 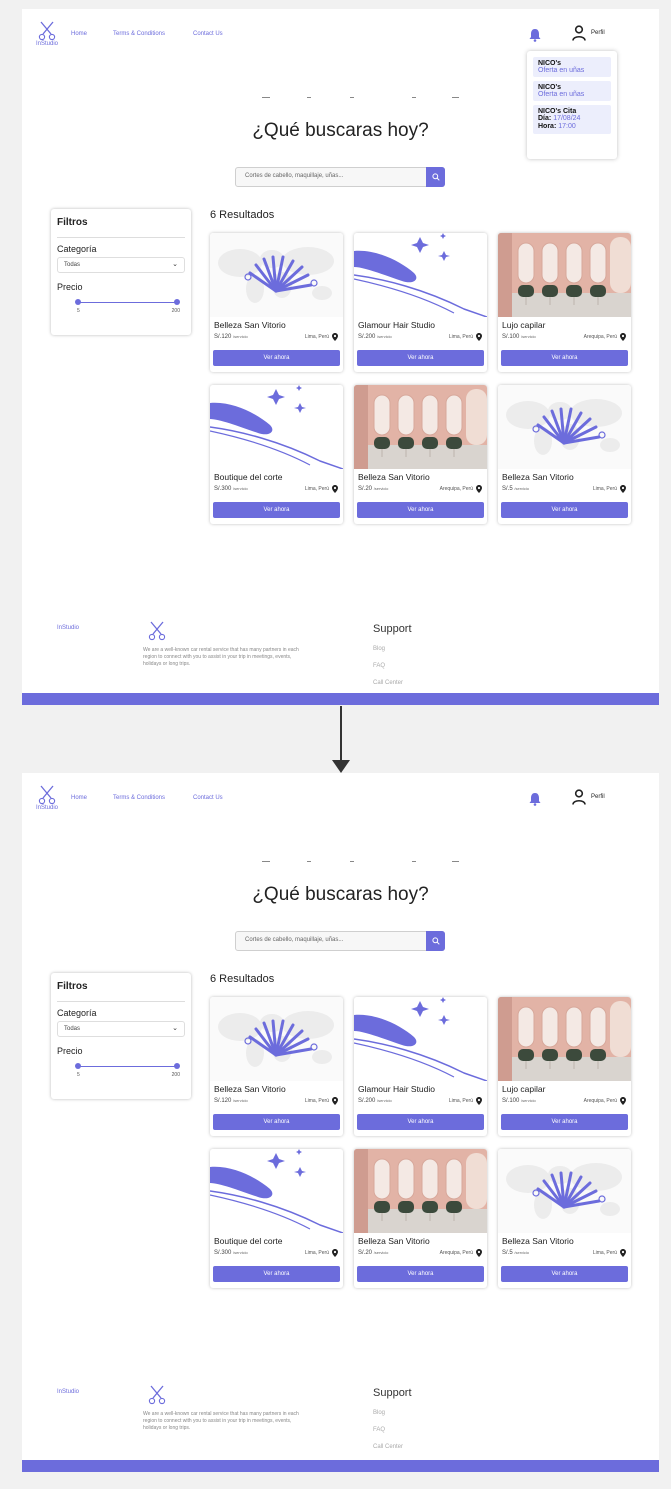 I want to click on scissors-logo-icon, so click(x=47, y=31).